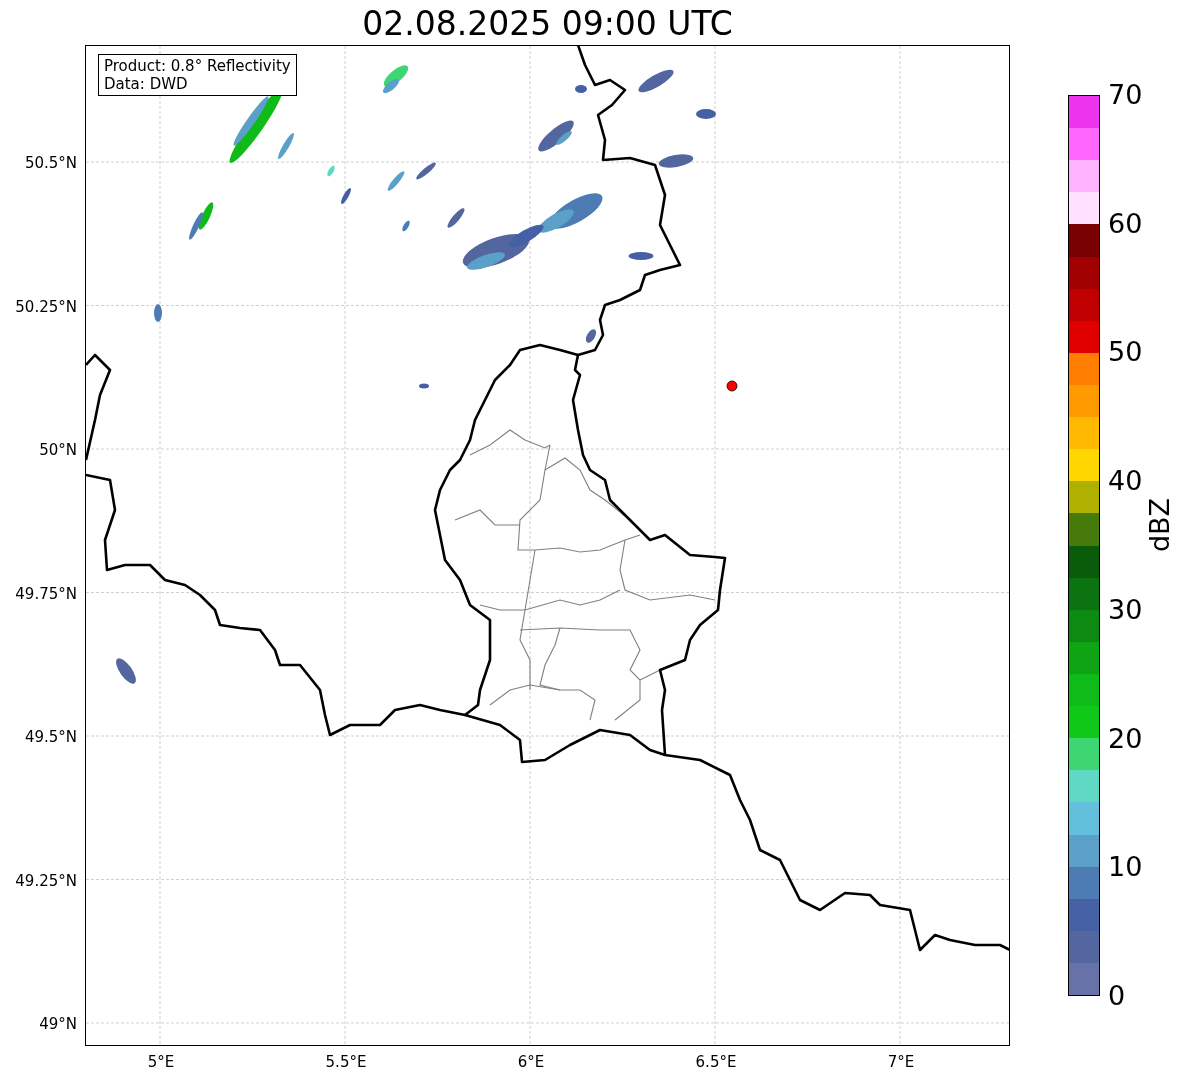  Describe the element at coordinates (46, 880) in the screenshot. I see `latitude-label: 49.25°N` at that location.